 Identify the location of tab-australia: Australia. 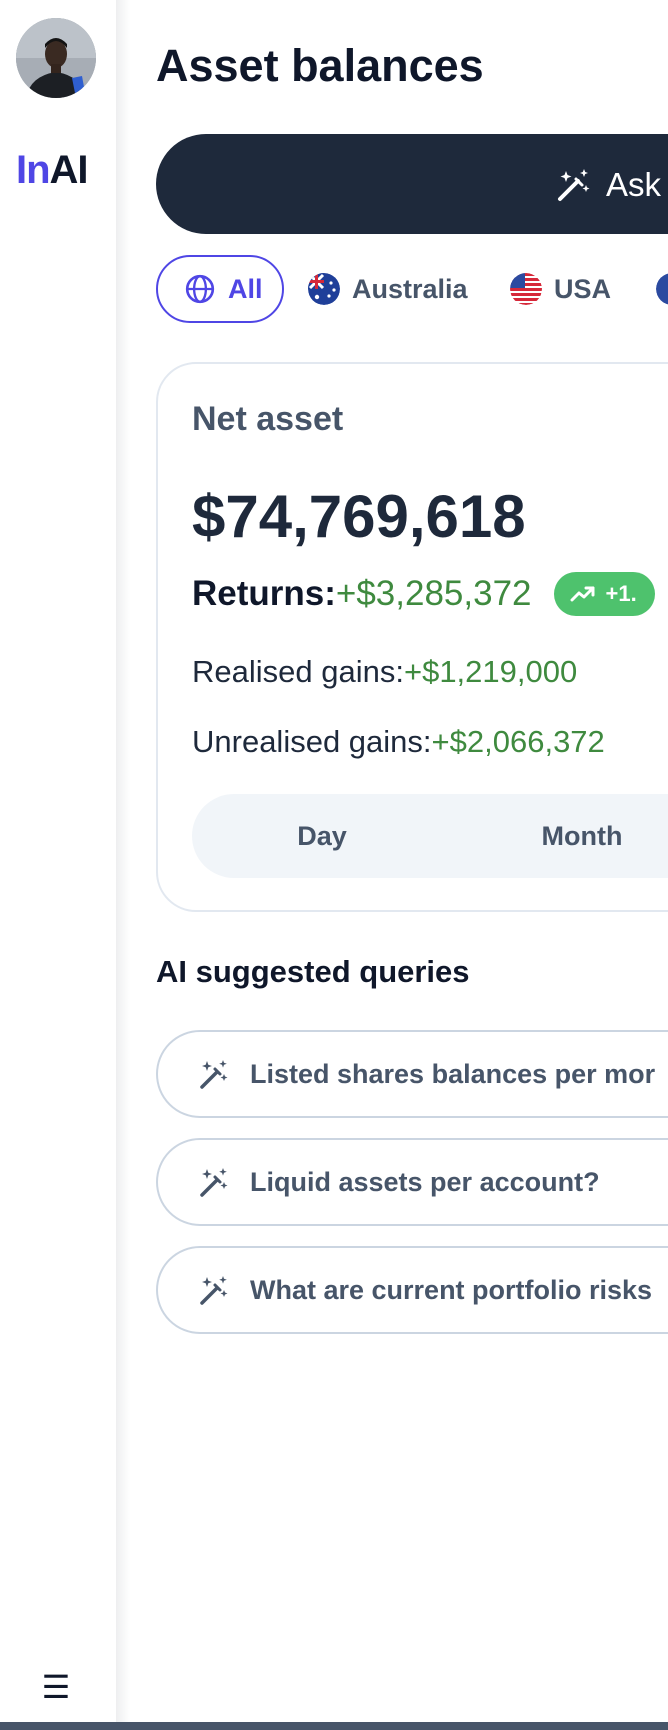
(388, 289).